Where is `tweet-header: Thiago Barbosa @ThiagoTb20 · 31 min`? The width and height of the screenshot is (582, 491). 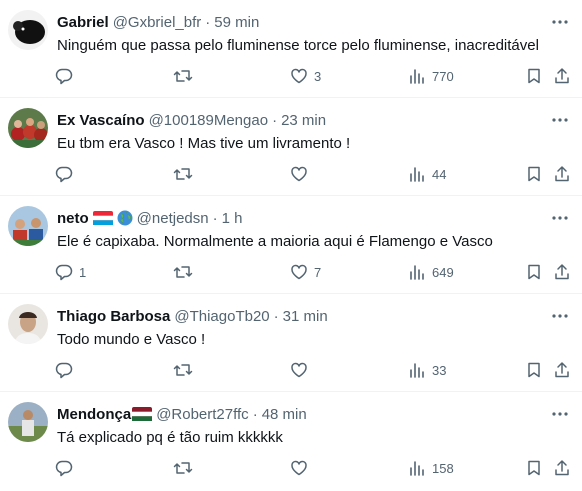
tweet-header: Thiago Barbosa @ThiagoTb20 · 31 min is located at coordinates (299, 316).